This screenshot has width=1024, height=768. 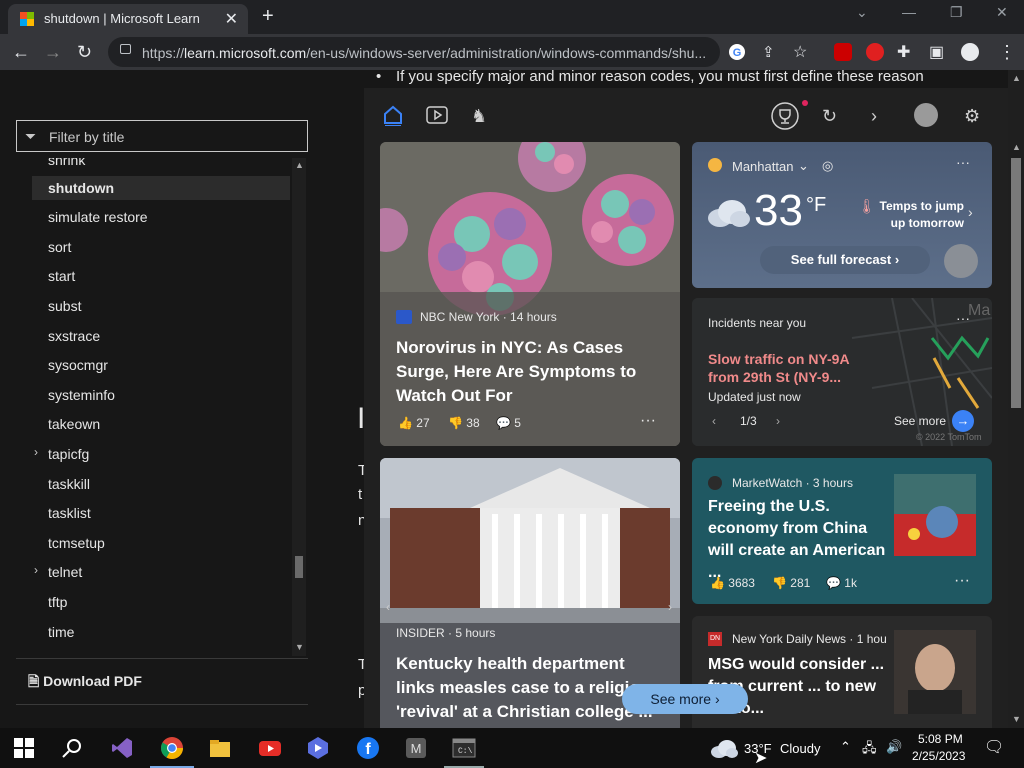 What do you see at coordinates (270, 748) in the screenshot?
I see `youtube-icon` at bounding box center [270, 748].